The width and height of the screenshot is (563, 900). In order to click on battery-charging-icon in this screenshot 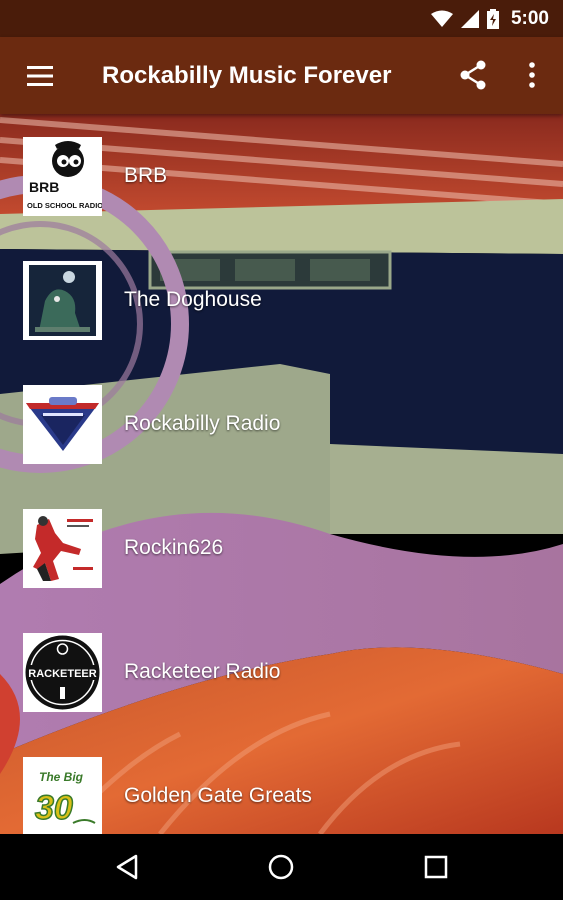, I will do `click(492, 18)`.